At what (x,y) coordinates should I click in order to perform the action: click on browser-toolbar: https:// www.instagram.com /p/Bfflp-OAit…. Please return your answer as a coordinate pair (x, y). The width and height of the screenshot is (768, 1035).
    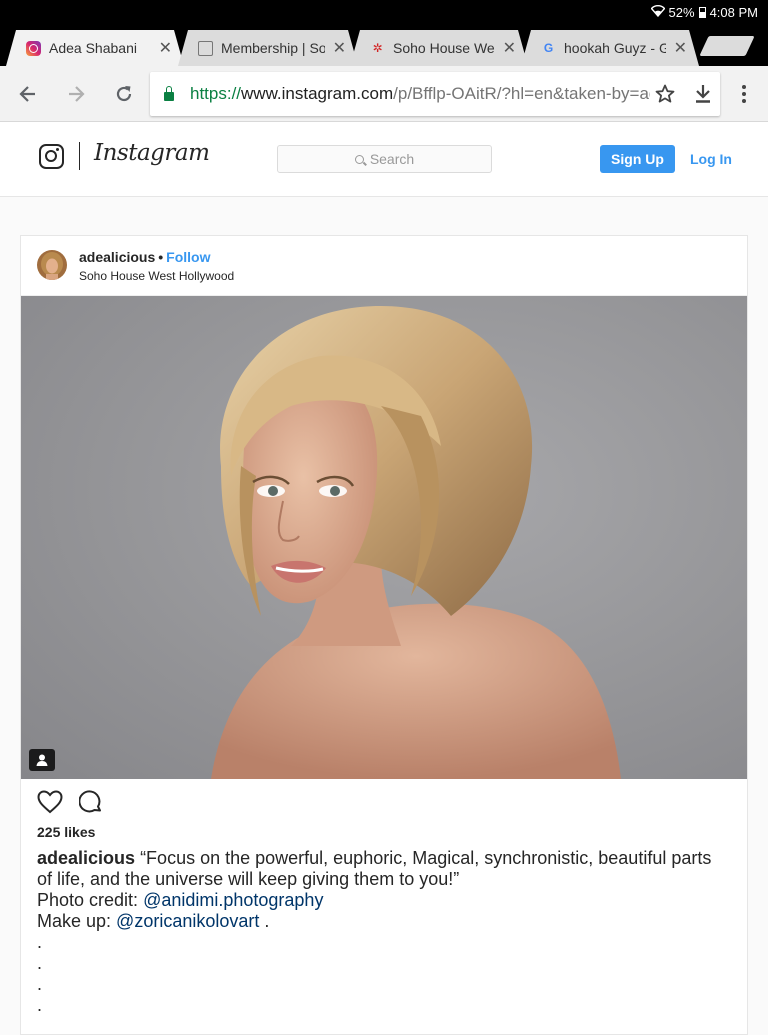
    Looking at the image, I should click on (384, 94).